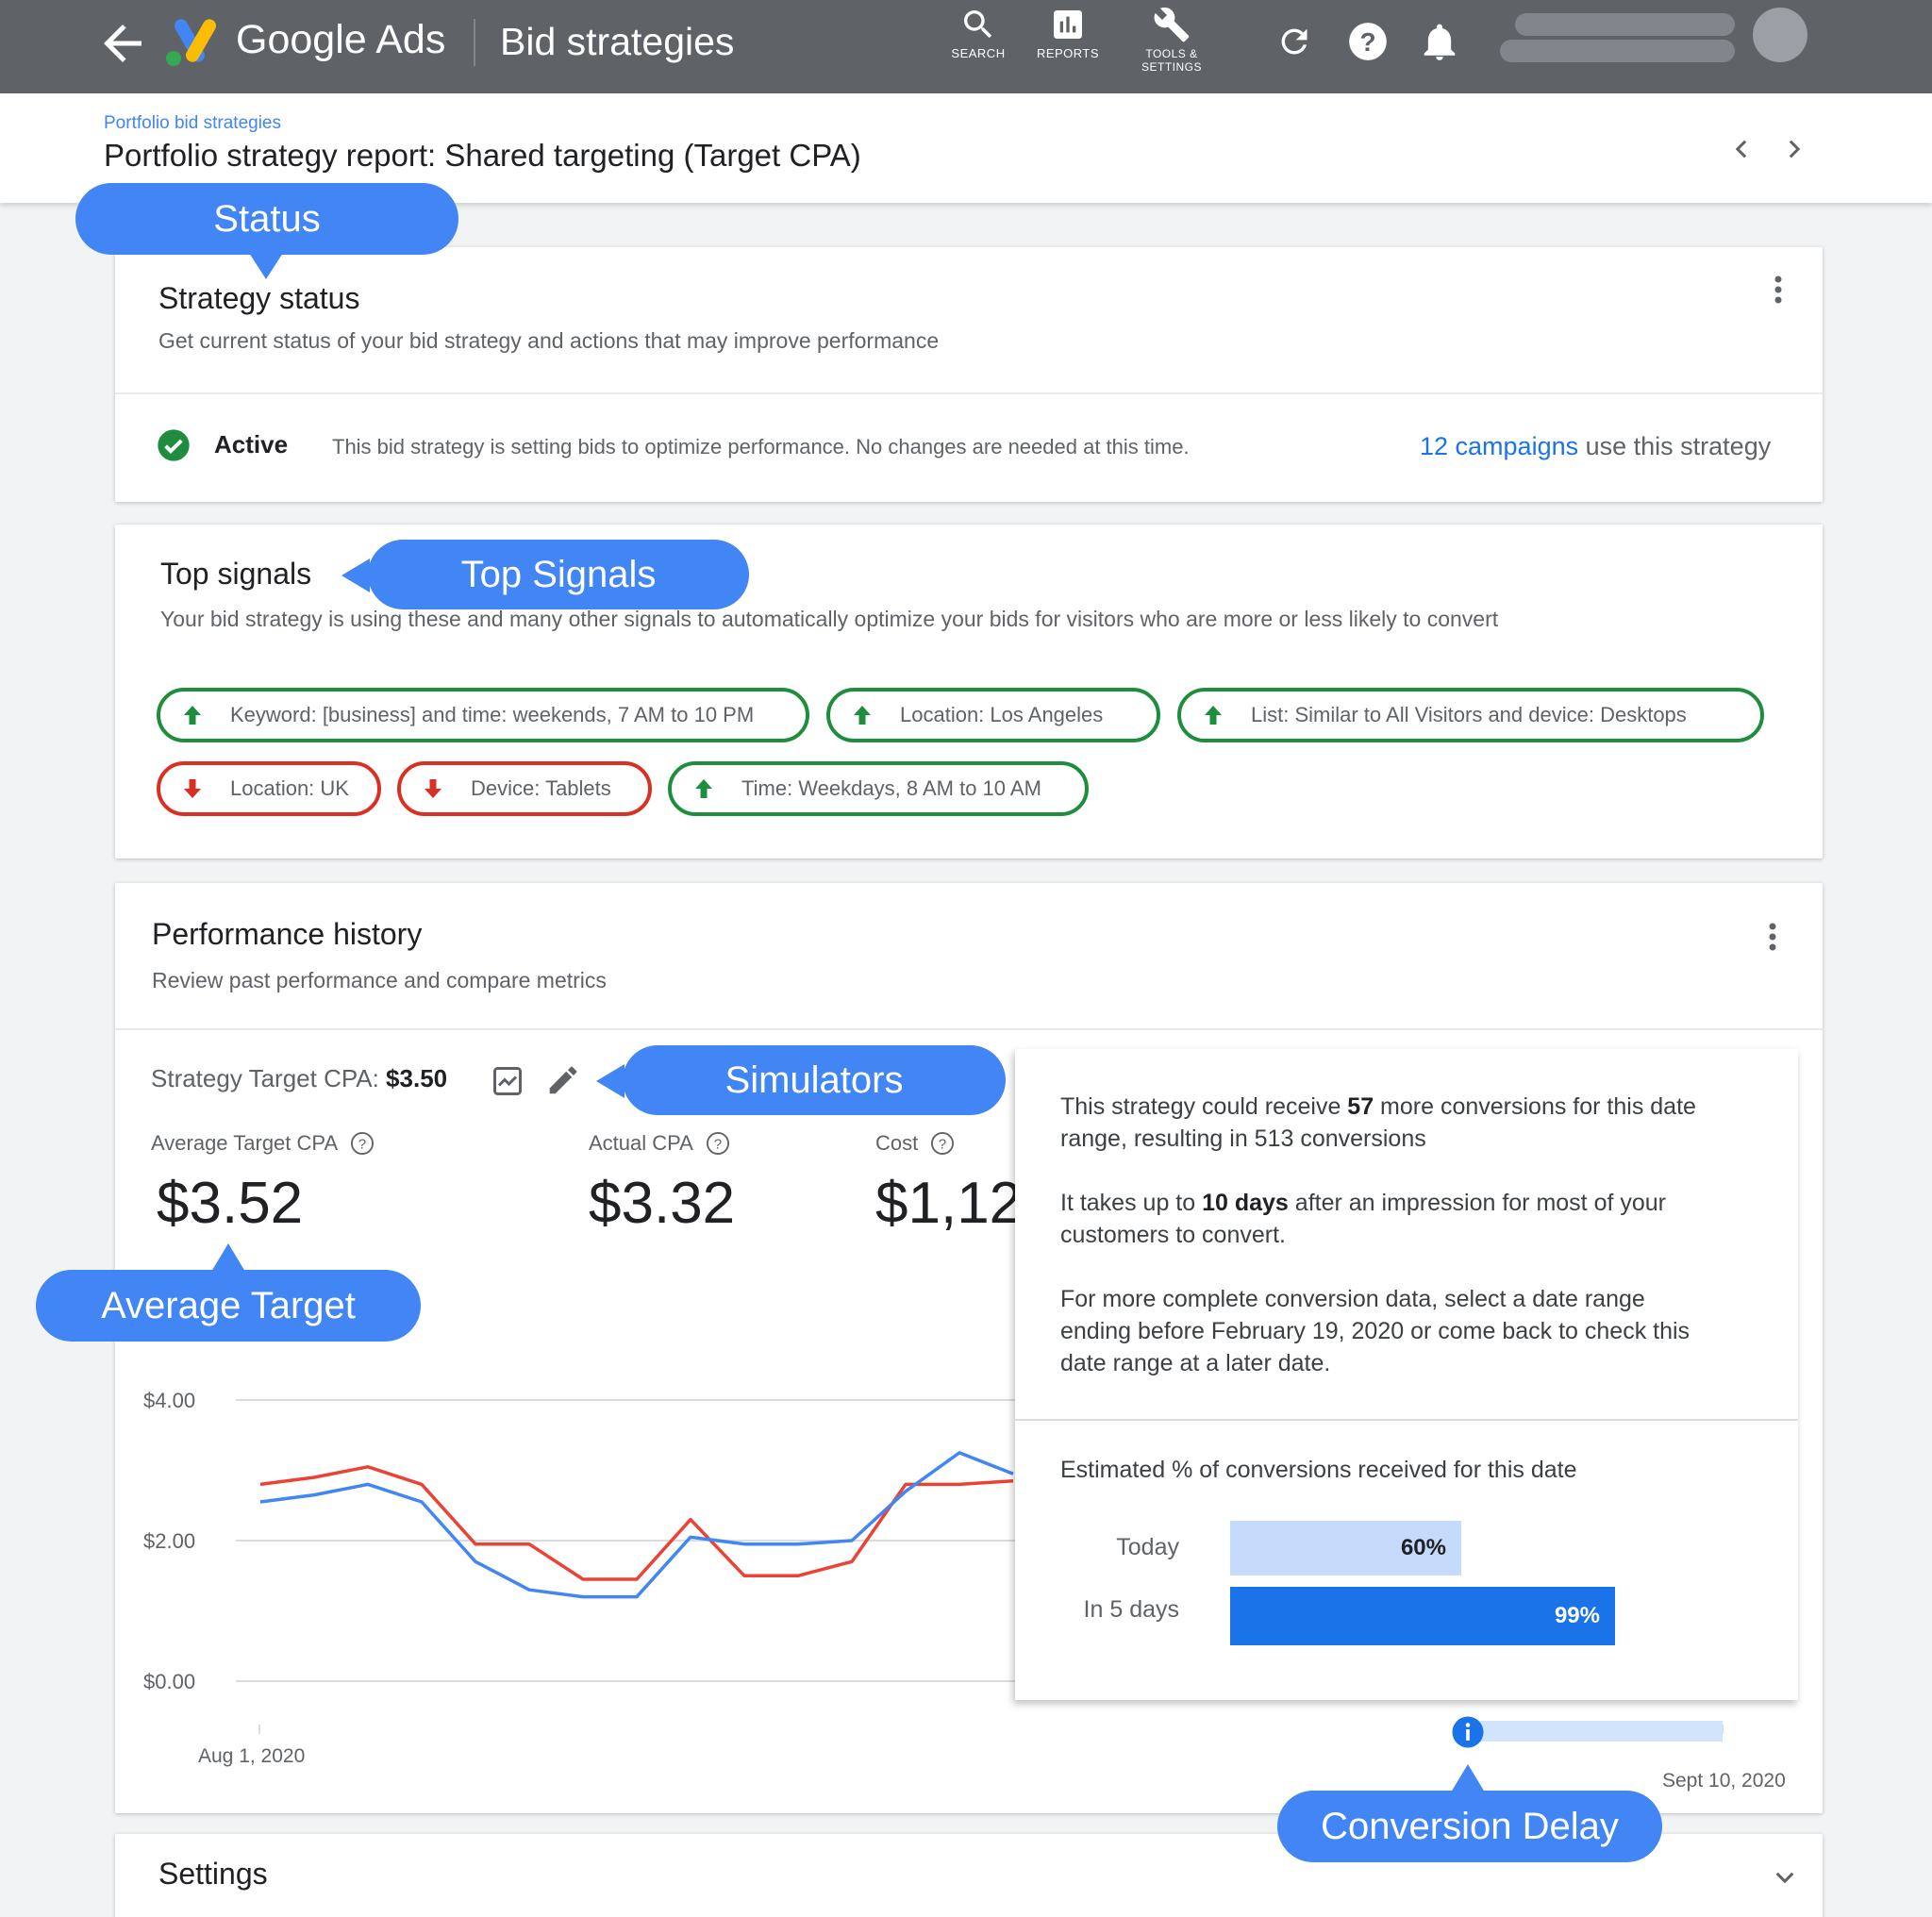 Image resolution: width=1932 pixels, height=1917 pixels. What do you see at coordinates (1469, 1826) in the screenshot?
I see `conversion-delay-callout: Conversion Delay` at bounding box center [1469, 1826].